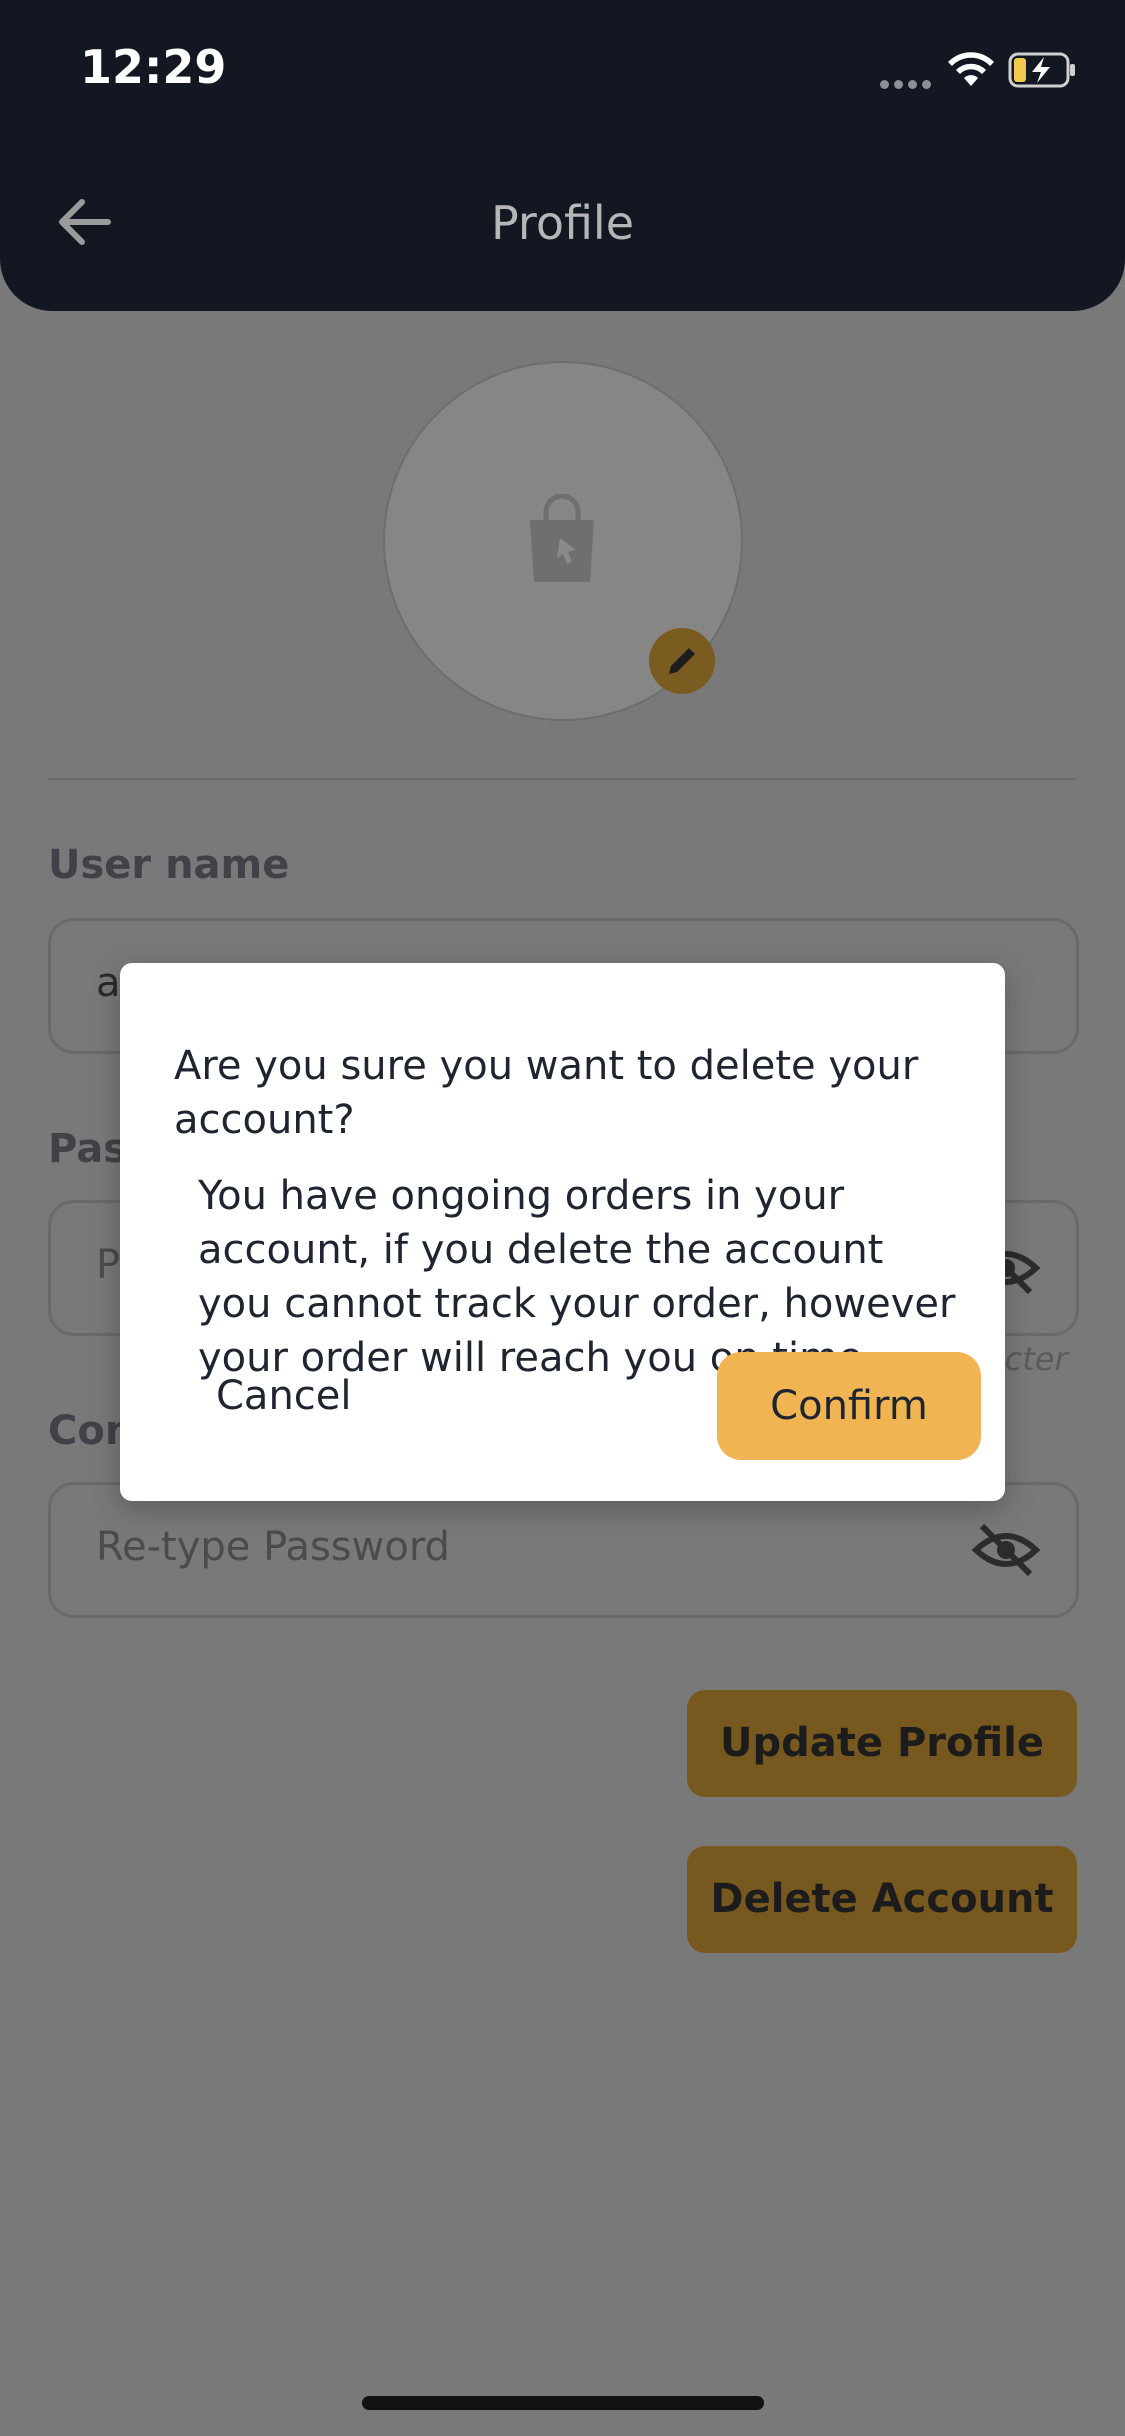 This screenshot has height=2436, width=1125. Describe the element at coordinates (849, 1406) in the screenshot. I see `confirm-button: Confirm` at that location.